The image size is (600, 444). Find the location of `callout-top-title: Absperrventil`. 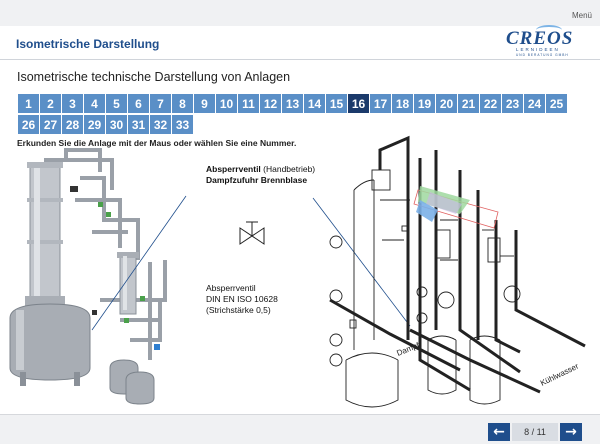

callout-top-title: Absperrventil is located at coordinates (233, 169).